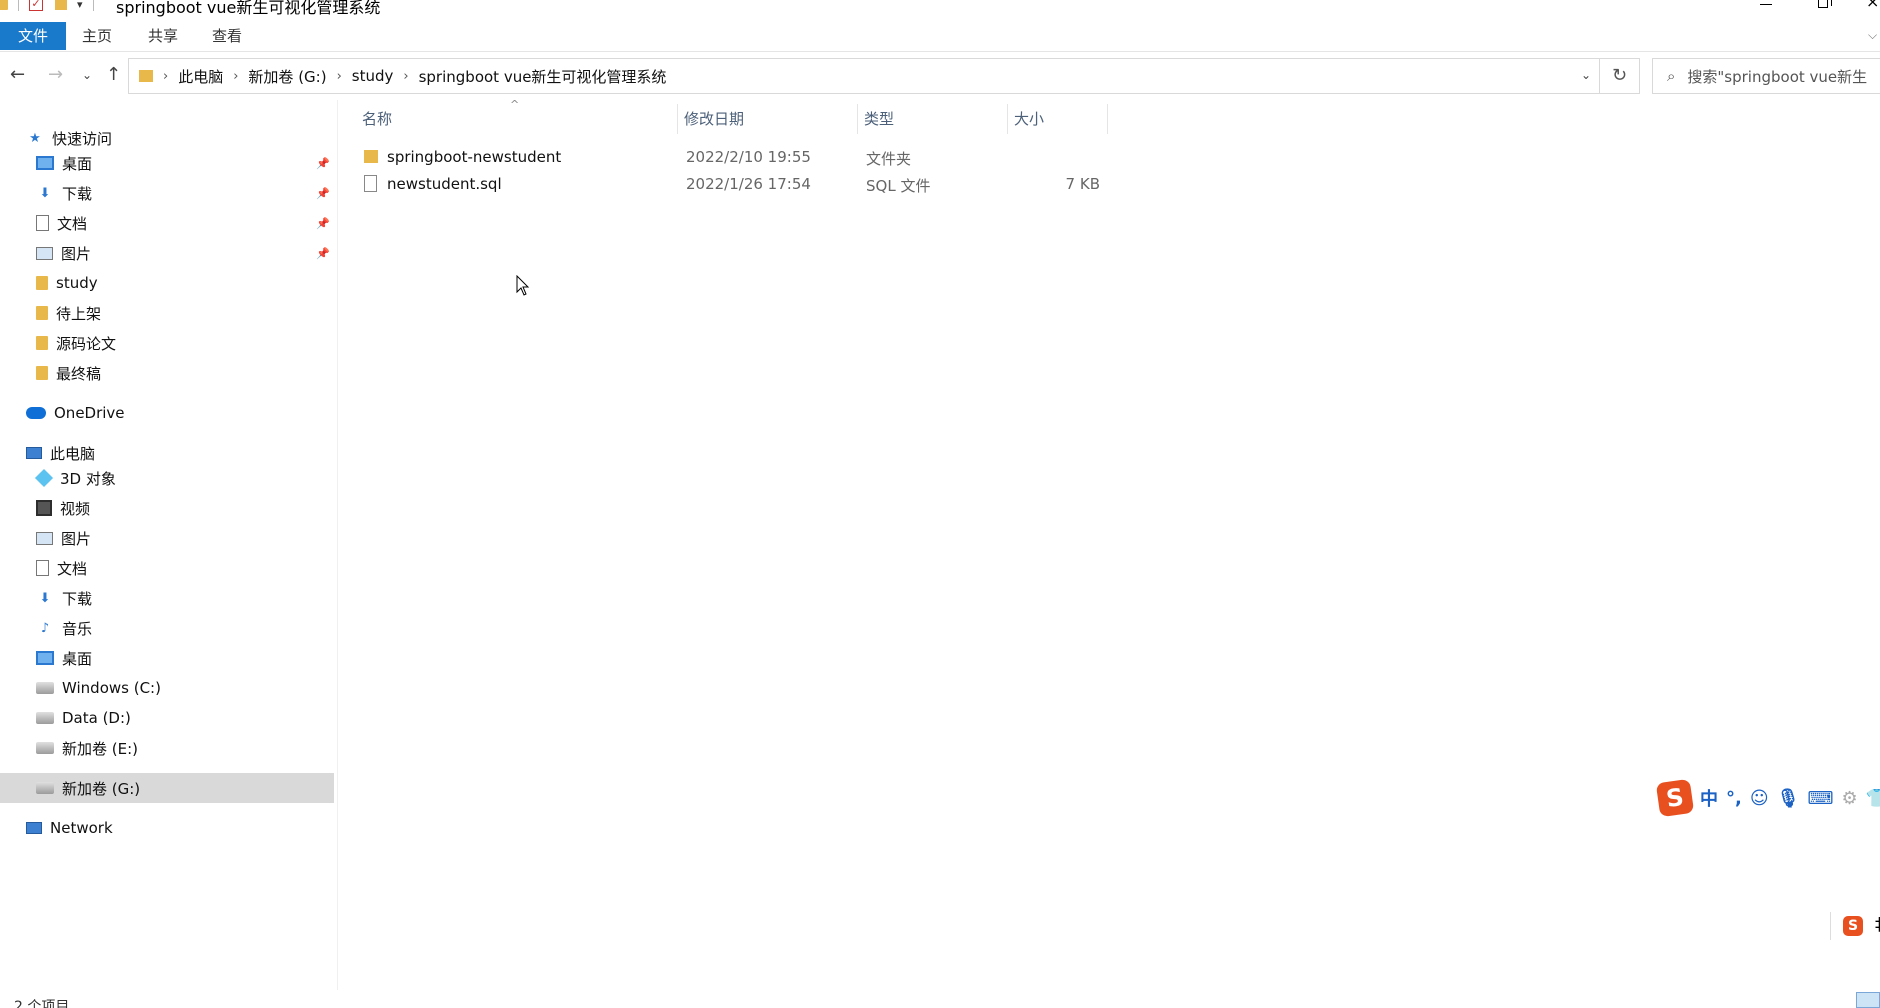 The width and height of the screenshot is (1880, 1008). Describe the element at coordinates (444, 184) in the screenshot. I see `file-name: newstudent.sql` at that location.